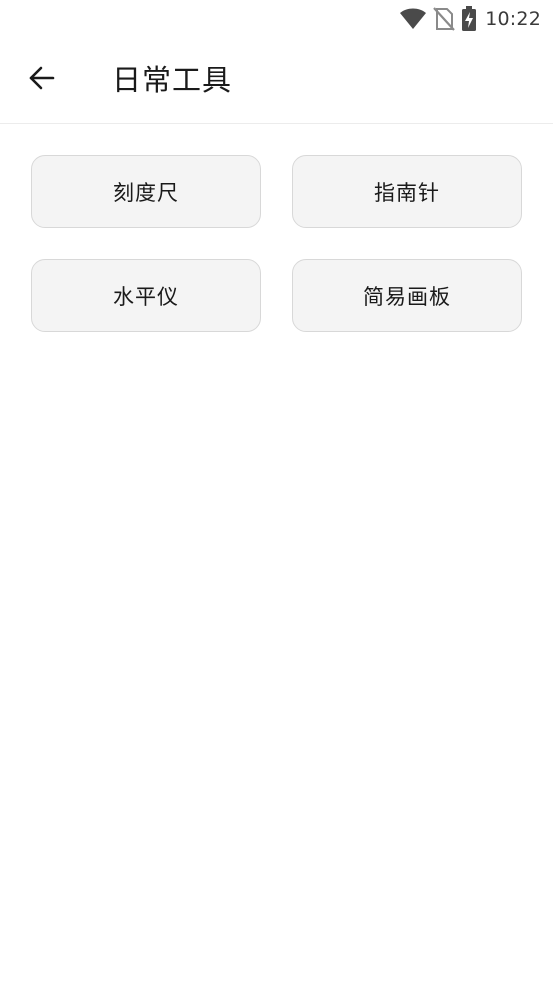 Image resolution: width=553 pixels, height=983 pixels. Describe the element at coordinates (276, 19) in the screenshot. I see `status-bar: 10:22` at that location.